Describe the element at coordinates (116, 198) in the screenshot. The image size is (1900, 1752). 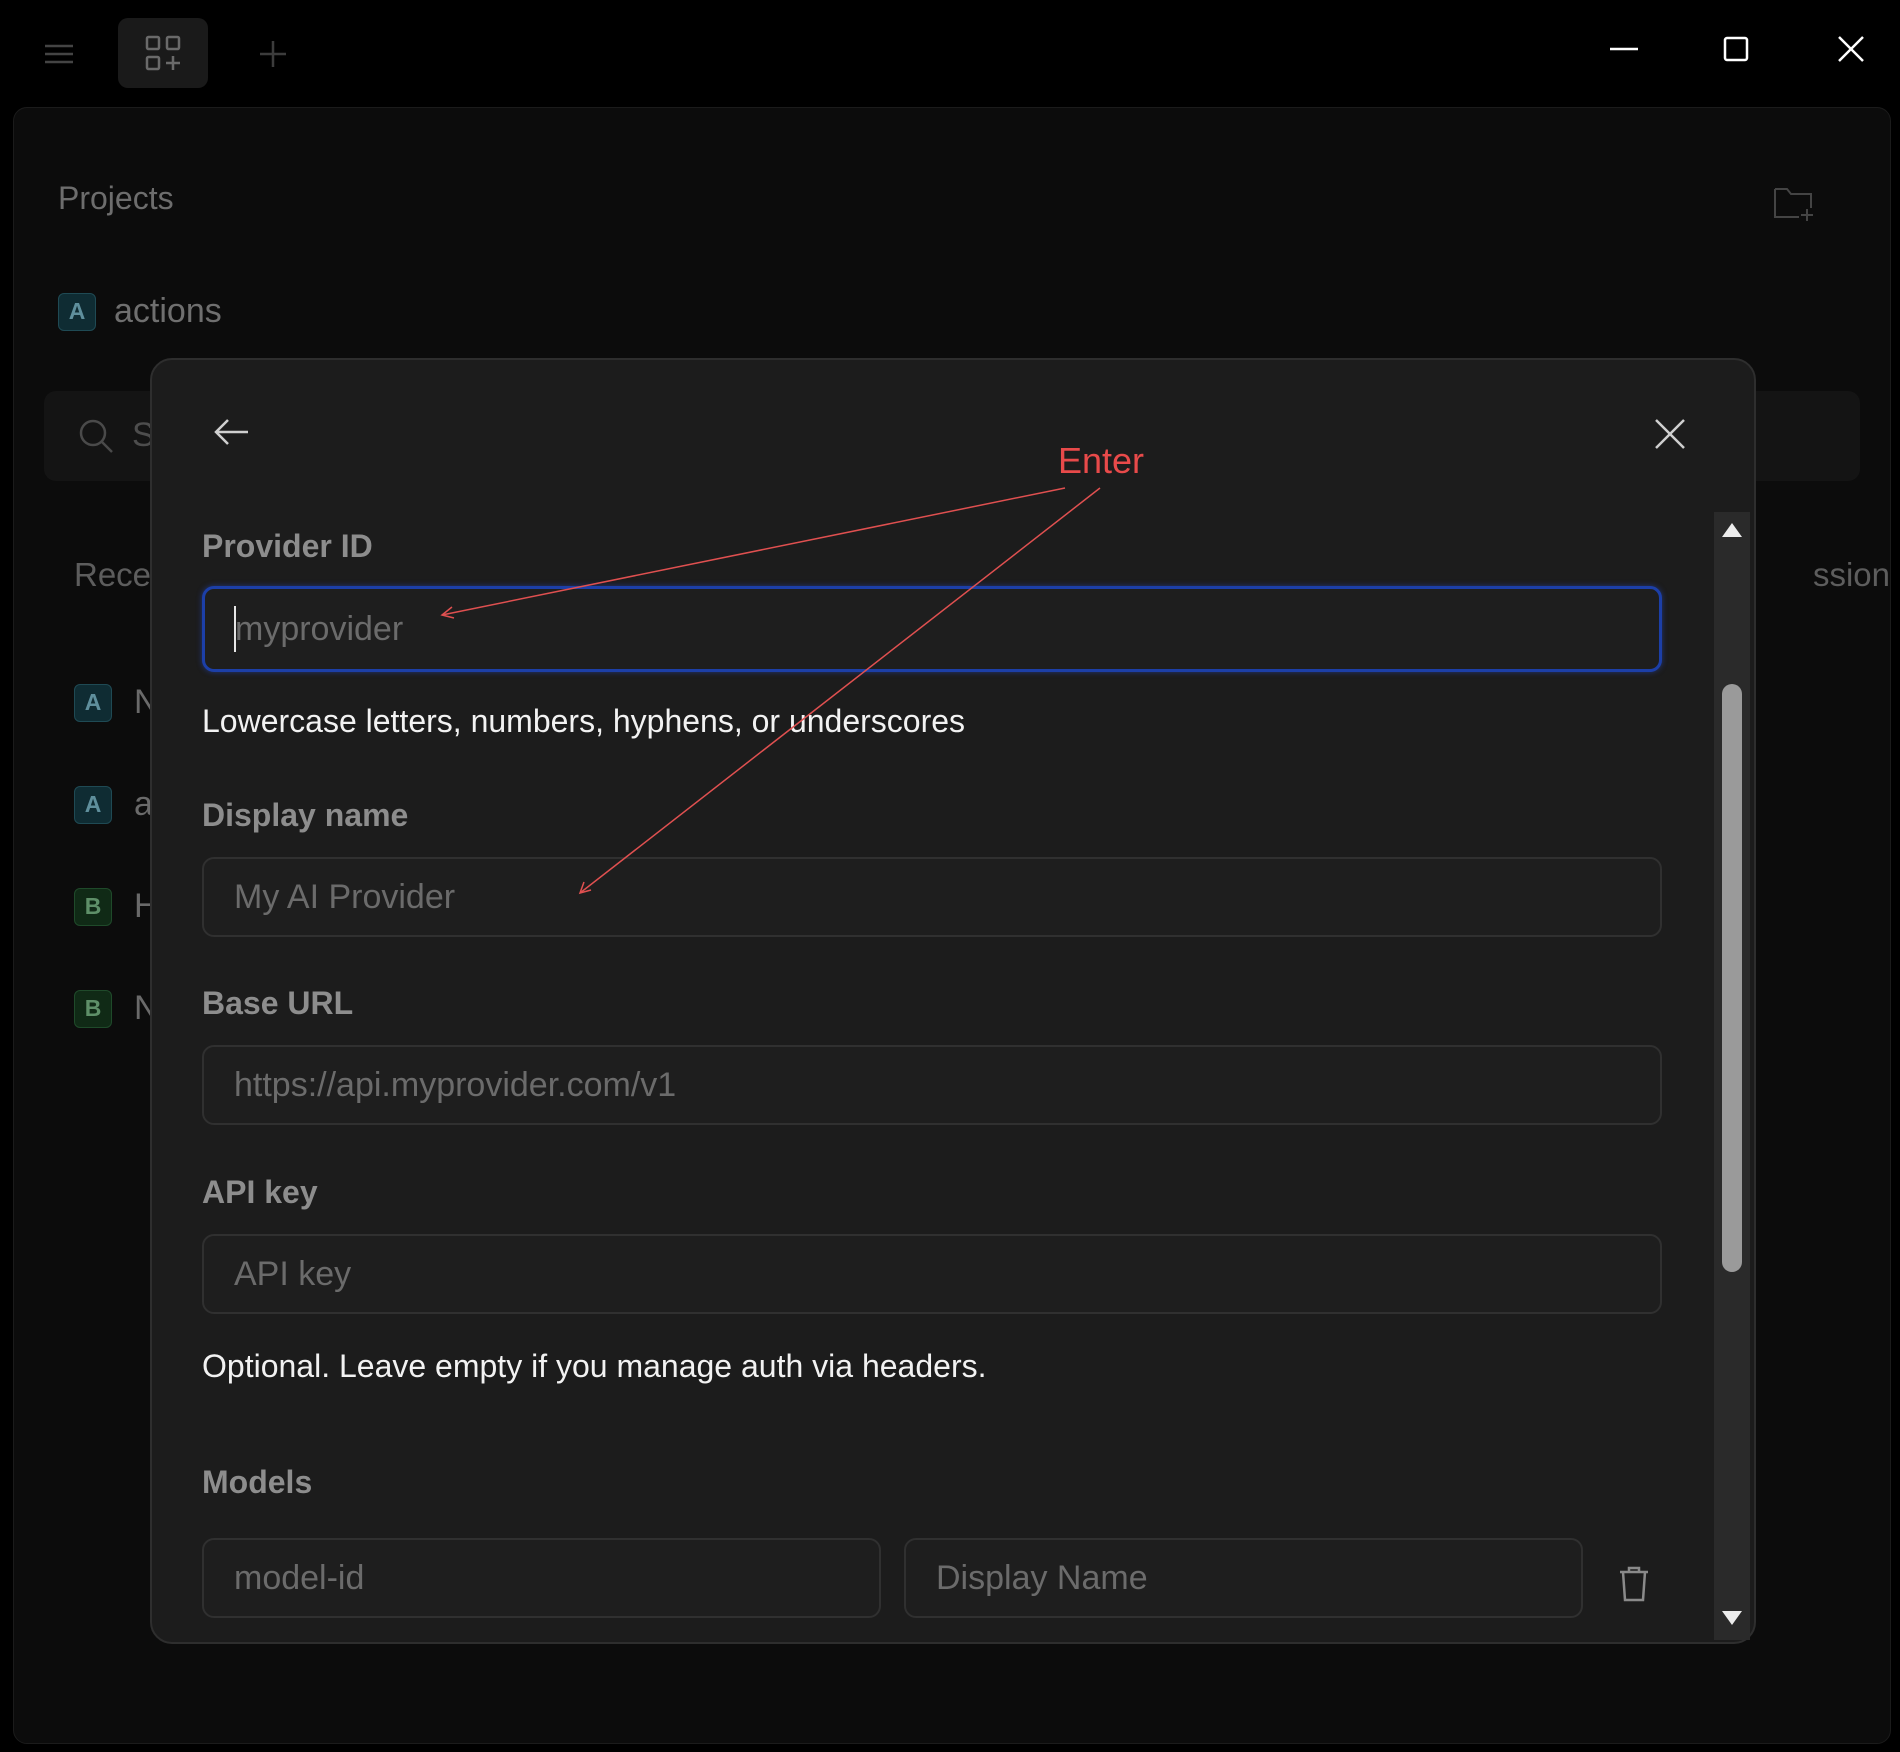
I see `projects-title: Projects` at that location.